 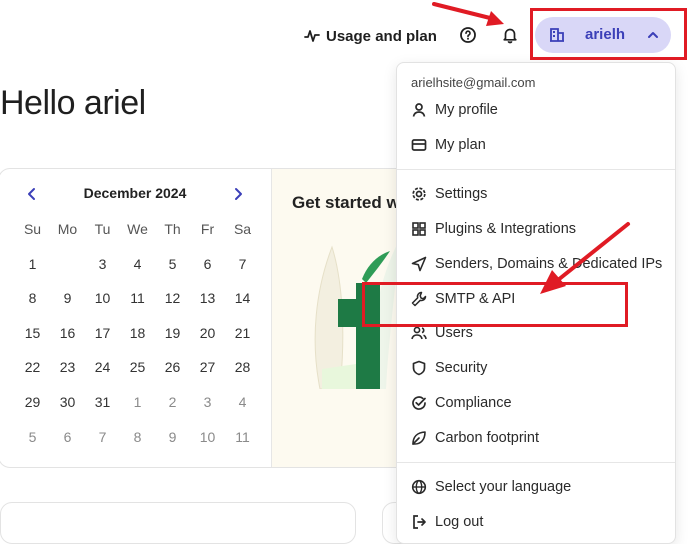 I want to click on menu-item-senders-domains: Senders, Domains & Dedicated IPs, so click(x=536, y=264).